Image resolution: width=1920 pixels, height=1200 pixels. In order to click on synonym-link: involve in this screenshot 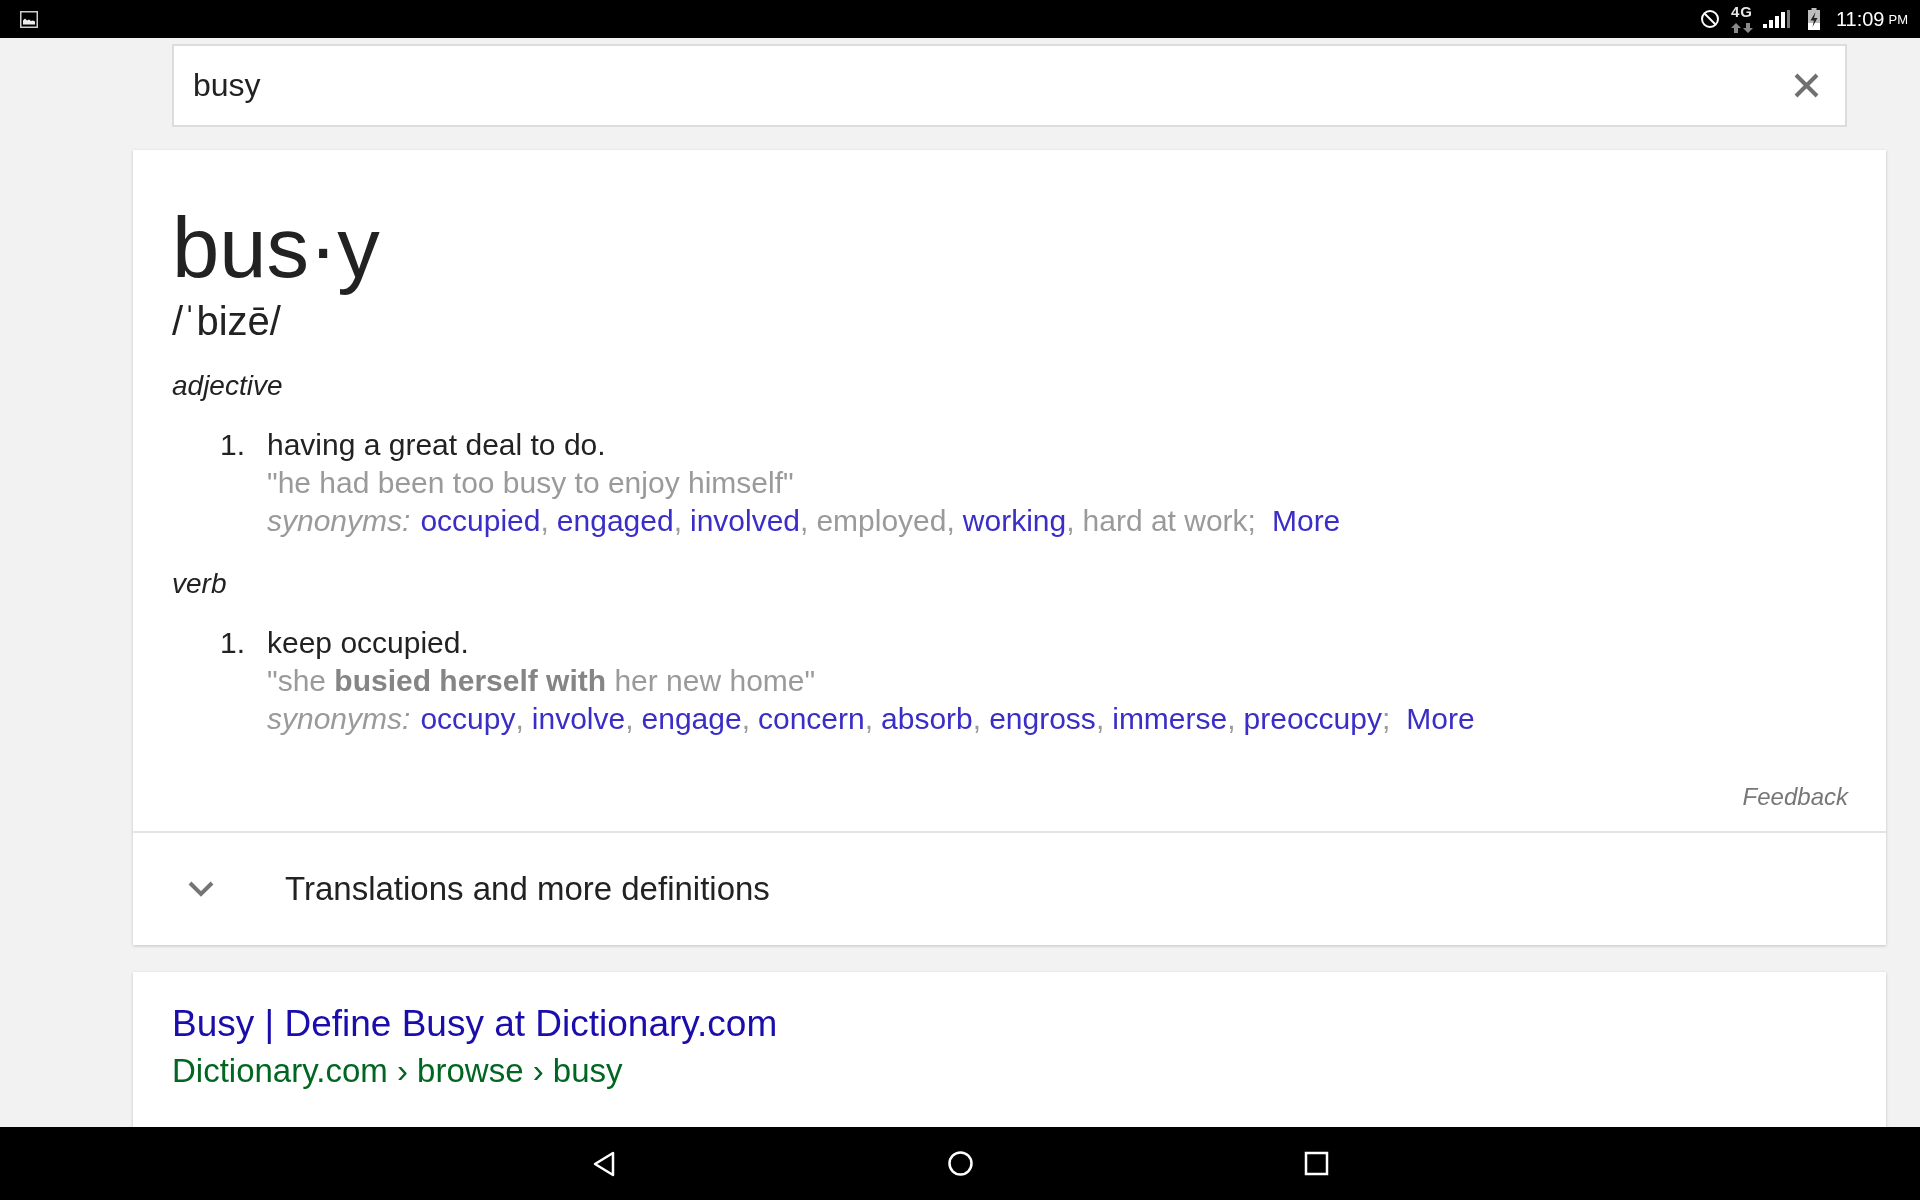, I will do `click(578, 719)`.